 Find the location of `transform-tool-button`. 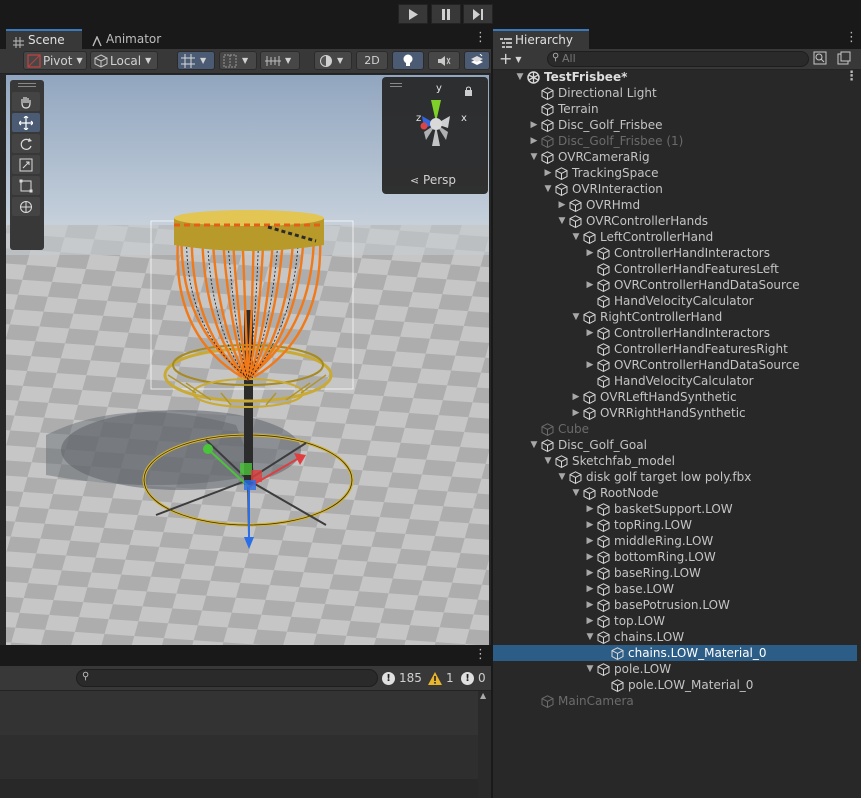

transform-tool-button is located at coordinates (26, 206).